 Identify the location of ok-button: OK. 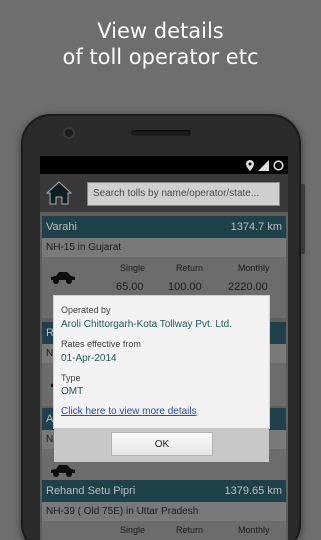
(162, 444).